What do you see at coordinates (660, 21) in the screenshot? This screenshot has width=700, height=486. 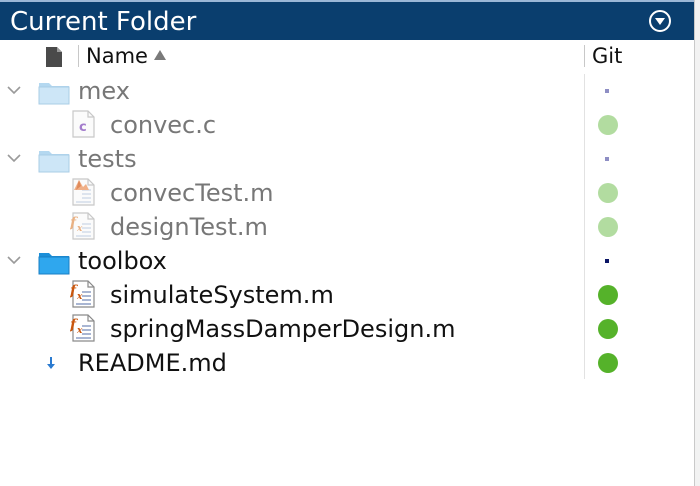 I see `panel-actions-menu-icon` at bounding box center [660, 21].